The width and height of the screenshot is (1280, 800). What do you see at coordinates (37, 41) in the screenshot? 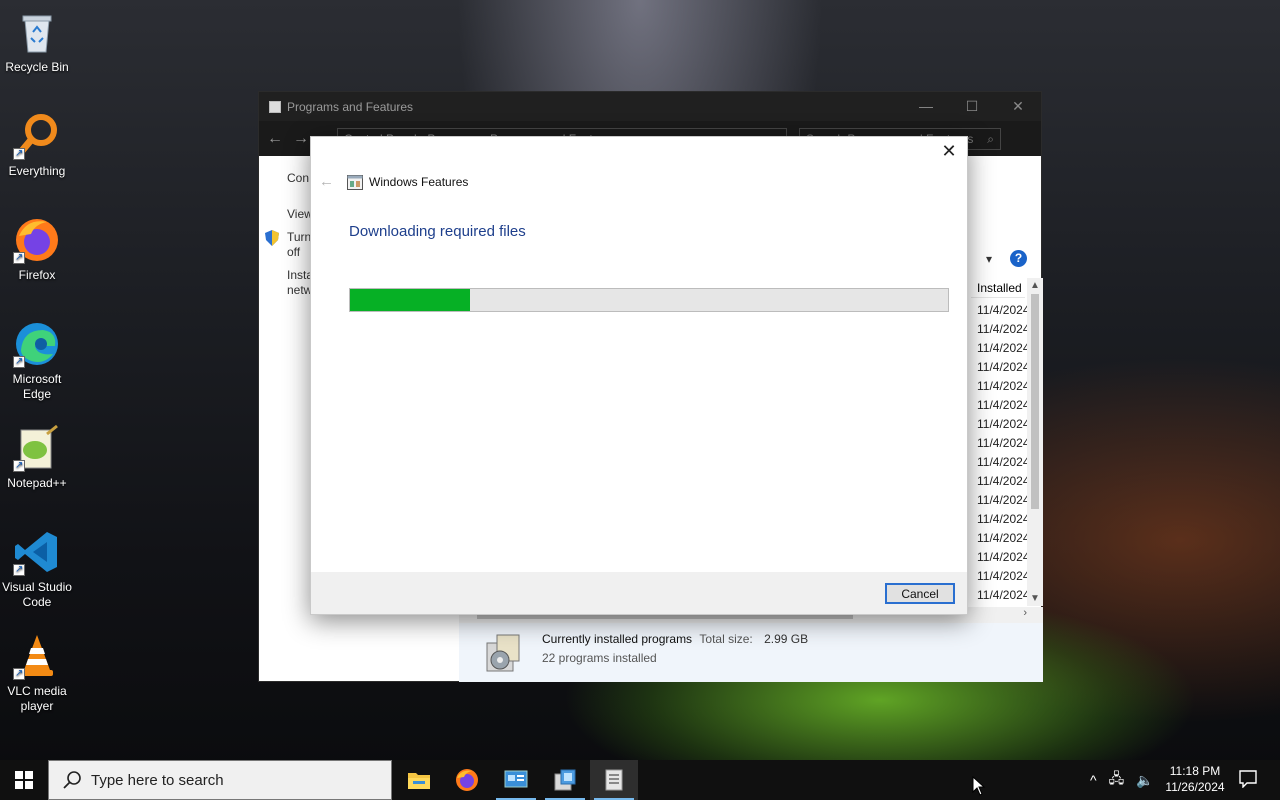
I see `desktop-icon-recycle-bin: Recycle Bin` at bounding box center [37, 41].